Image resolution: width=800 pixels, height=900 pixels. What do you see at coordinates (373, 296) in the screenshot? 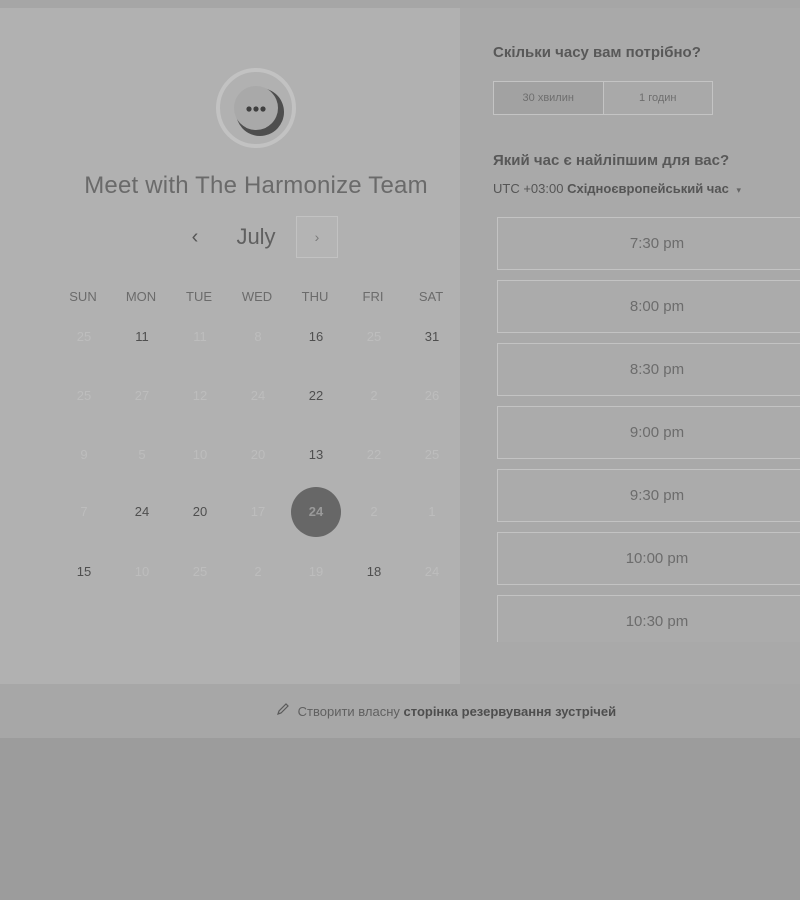
I see `weekday-fri: FRI` at bounding box center [373, 296].